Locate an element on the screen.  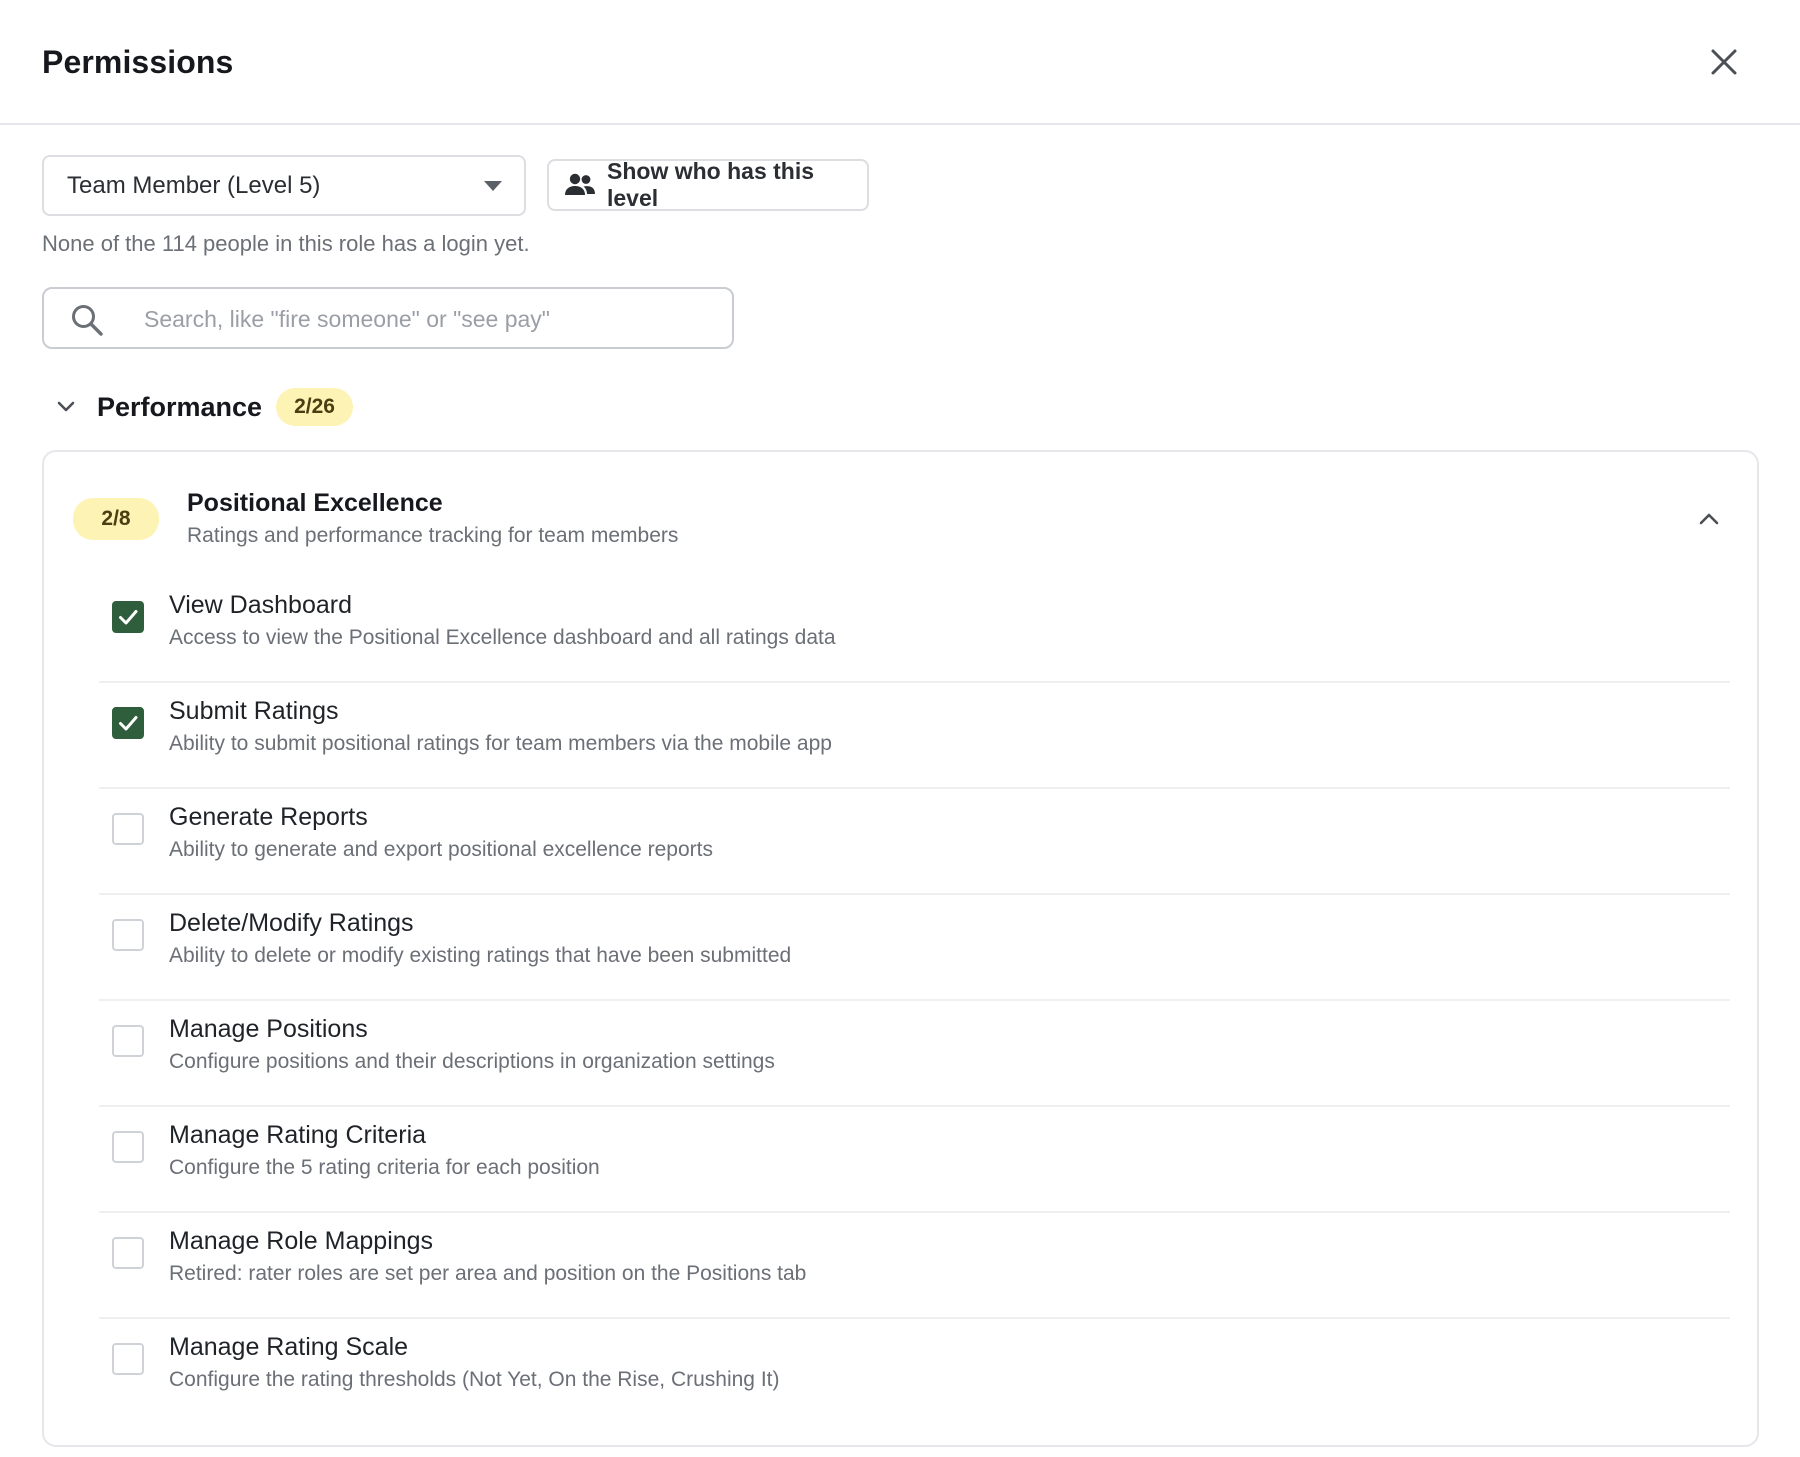
permission-name: Delete/Modify Ratings is located at coordinates (291, 923).